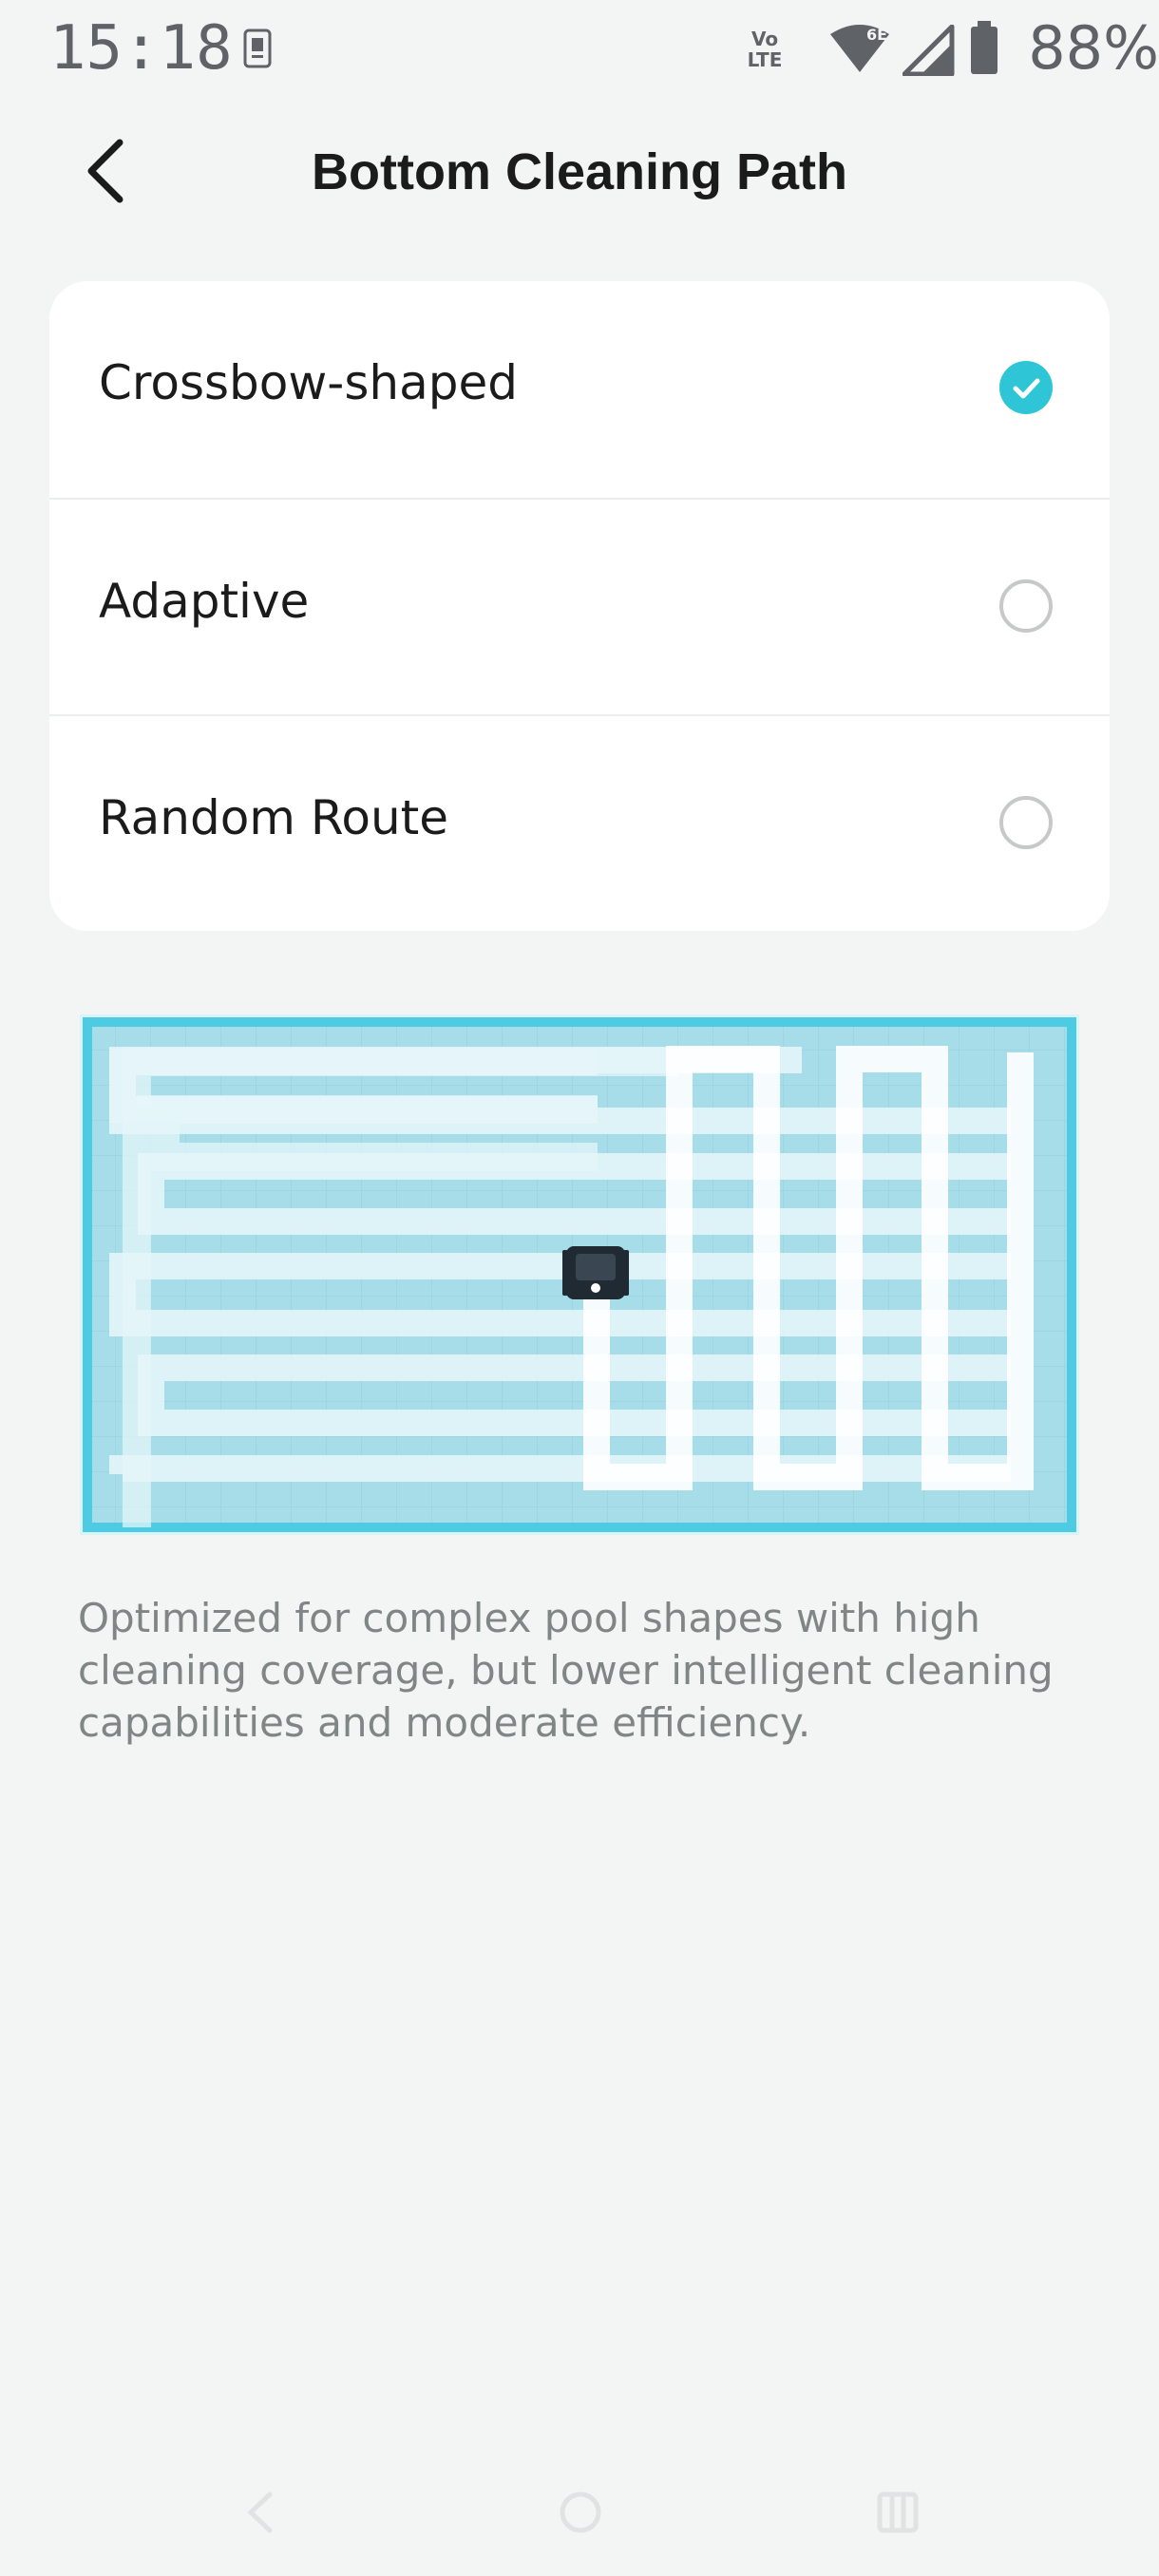 This screenshot has width=1159, height=2576. I want to click on nav-back-icon, so click(260, 2512).